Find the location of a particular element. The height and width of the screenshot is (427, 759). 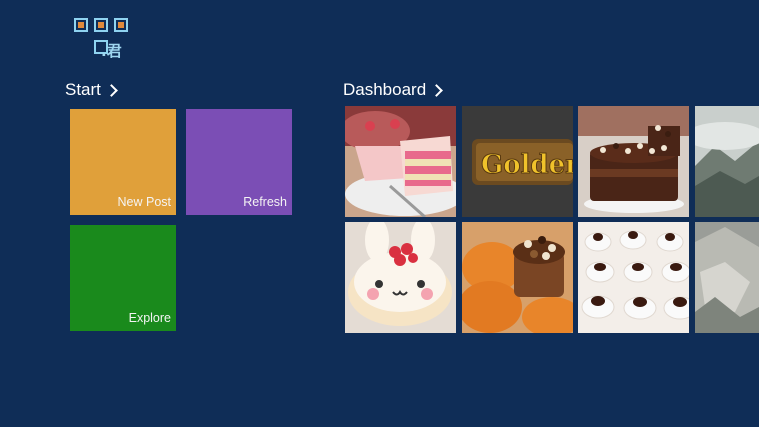

photo-tile-misty-mountain is located at coordinates (727, 161).